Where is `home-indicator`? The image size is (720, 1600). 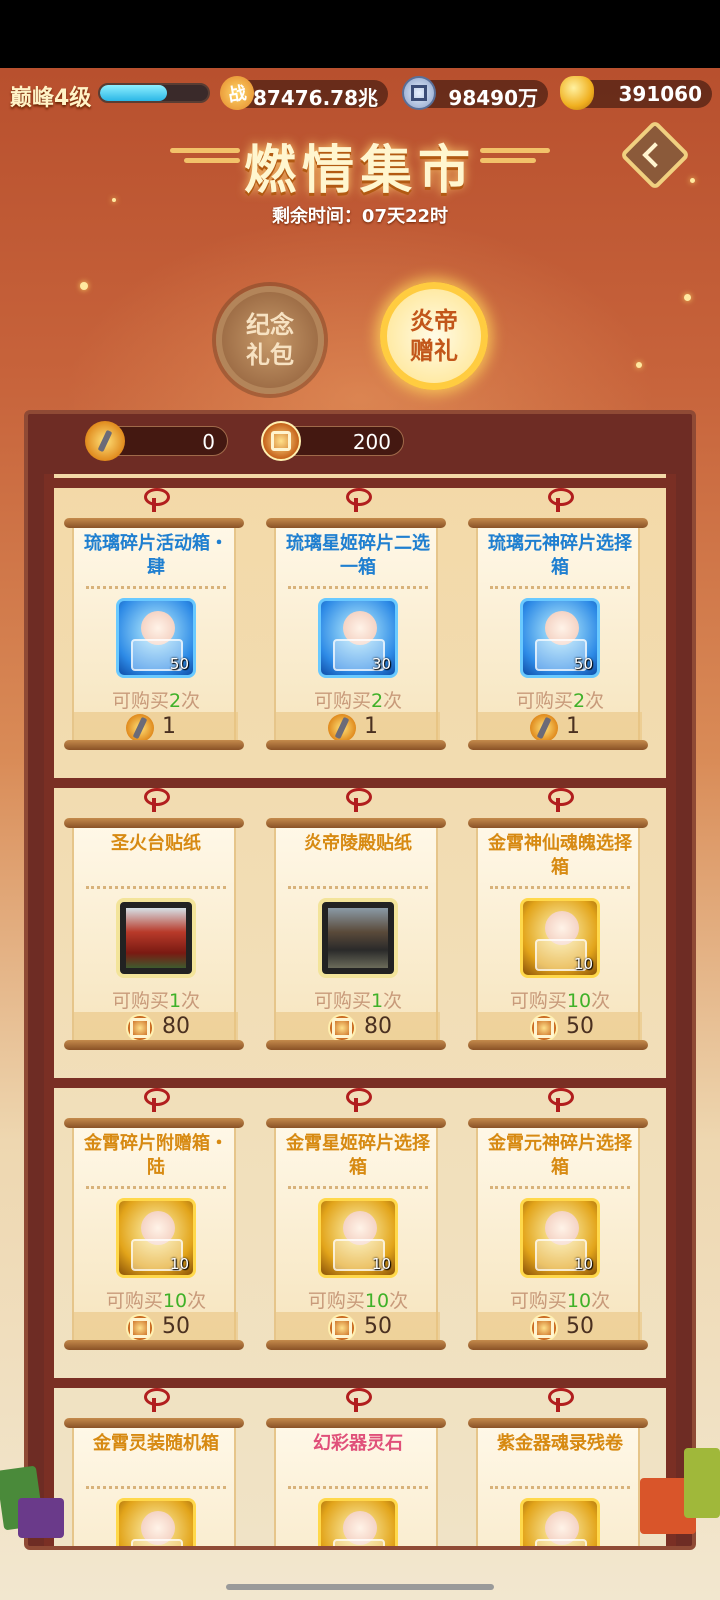 home-indicator is located at coordinates (360, 1587).